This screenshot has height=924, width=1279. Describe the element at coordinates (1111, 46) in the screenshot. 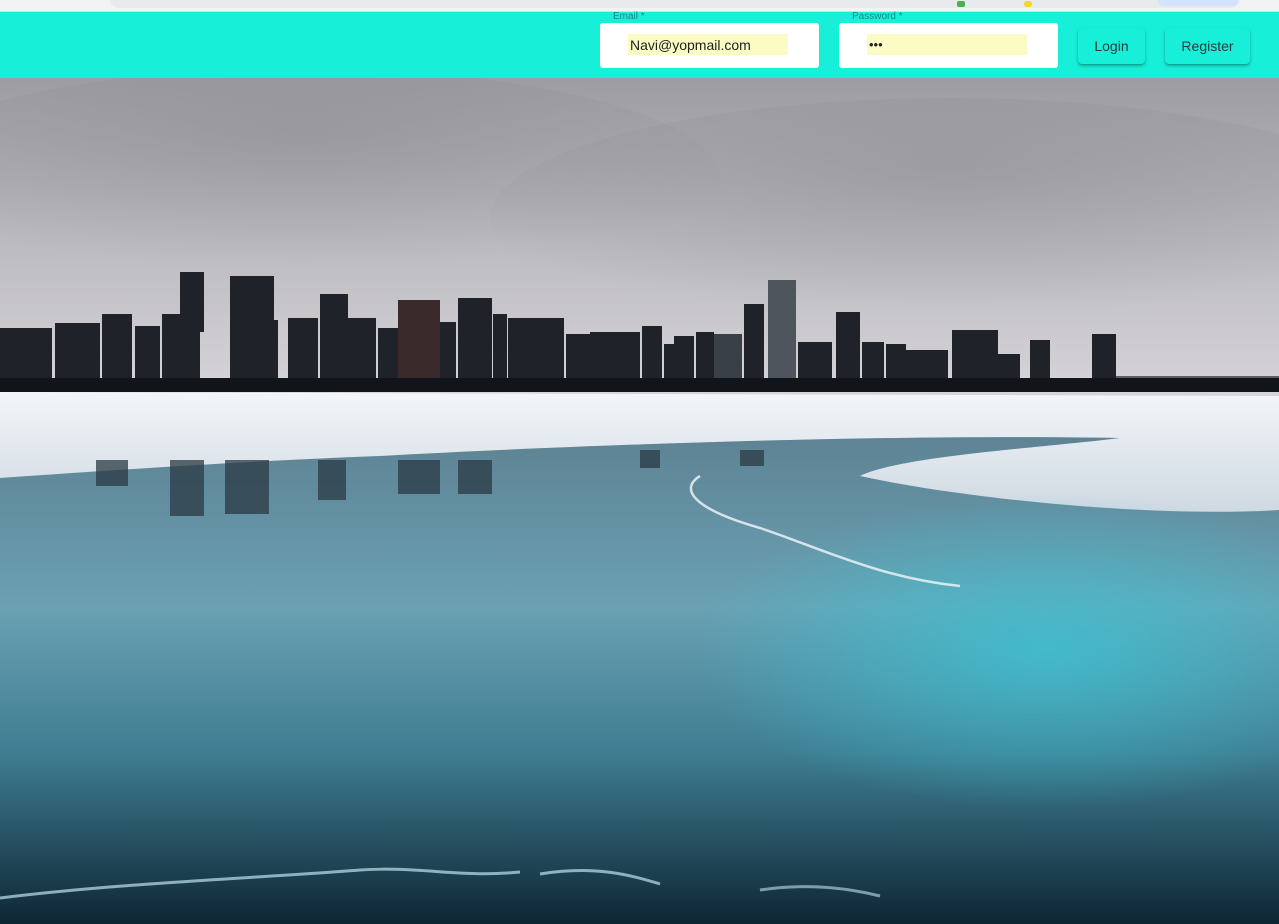

I see `login-button: Login` at that location.